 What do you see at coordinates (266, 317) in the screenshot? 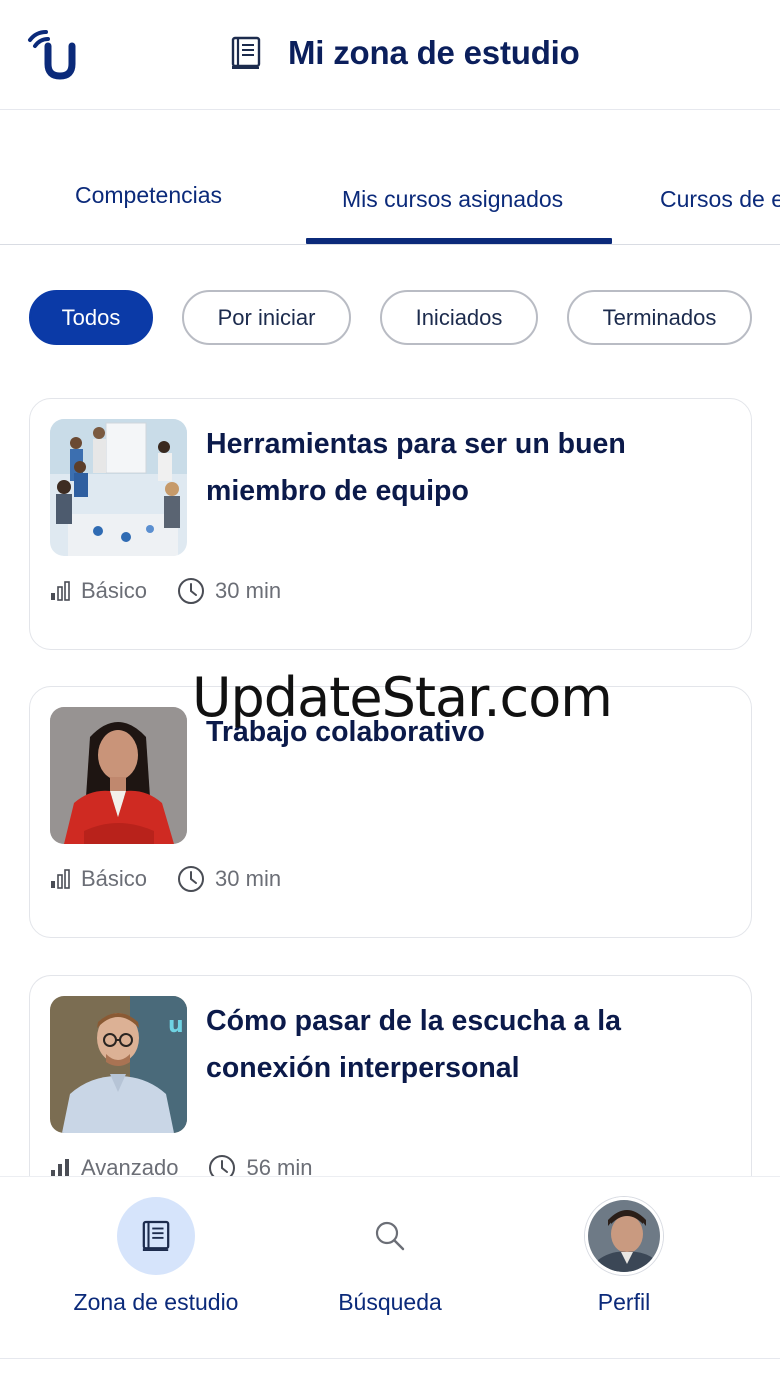
I see `filter-por-iniciar: Por iniciar` at bounding box center [266, 317].